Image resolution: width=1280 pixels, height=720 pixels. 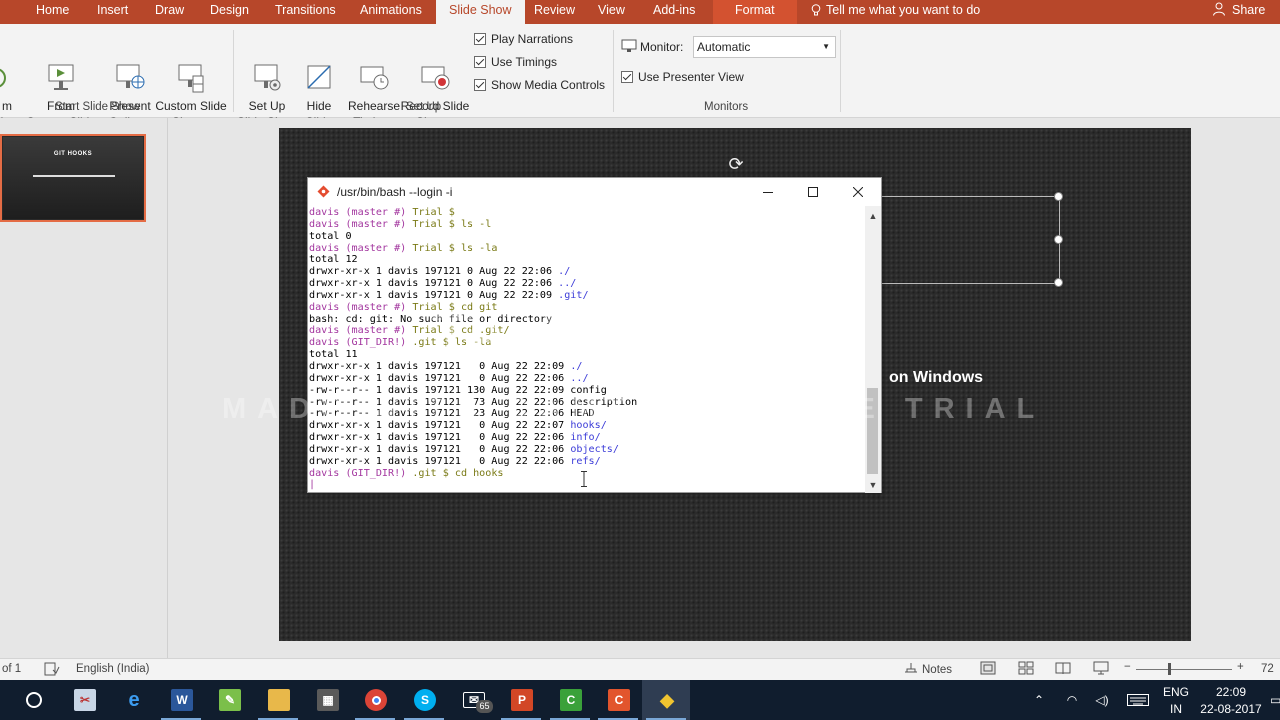 What do you see at coordinates (278, 700) in the screenshot?
I see `taskbar-app-explorer` at bounding box center [278, 700].